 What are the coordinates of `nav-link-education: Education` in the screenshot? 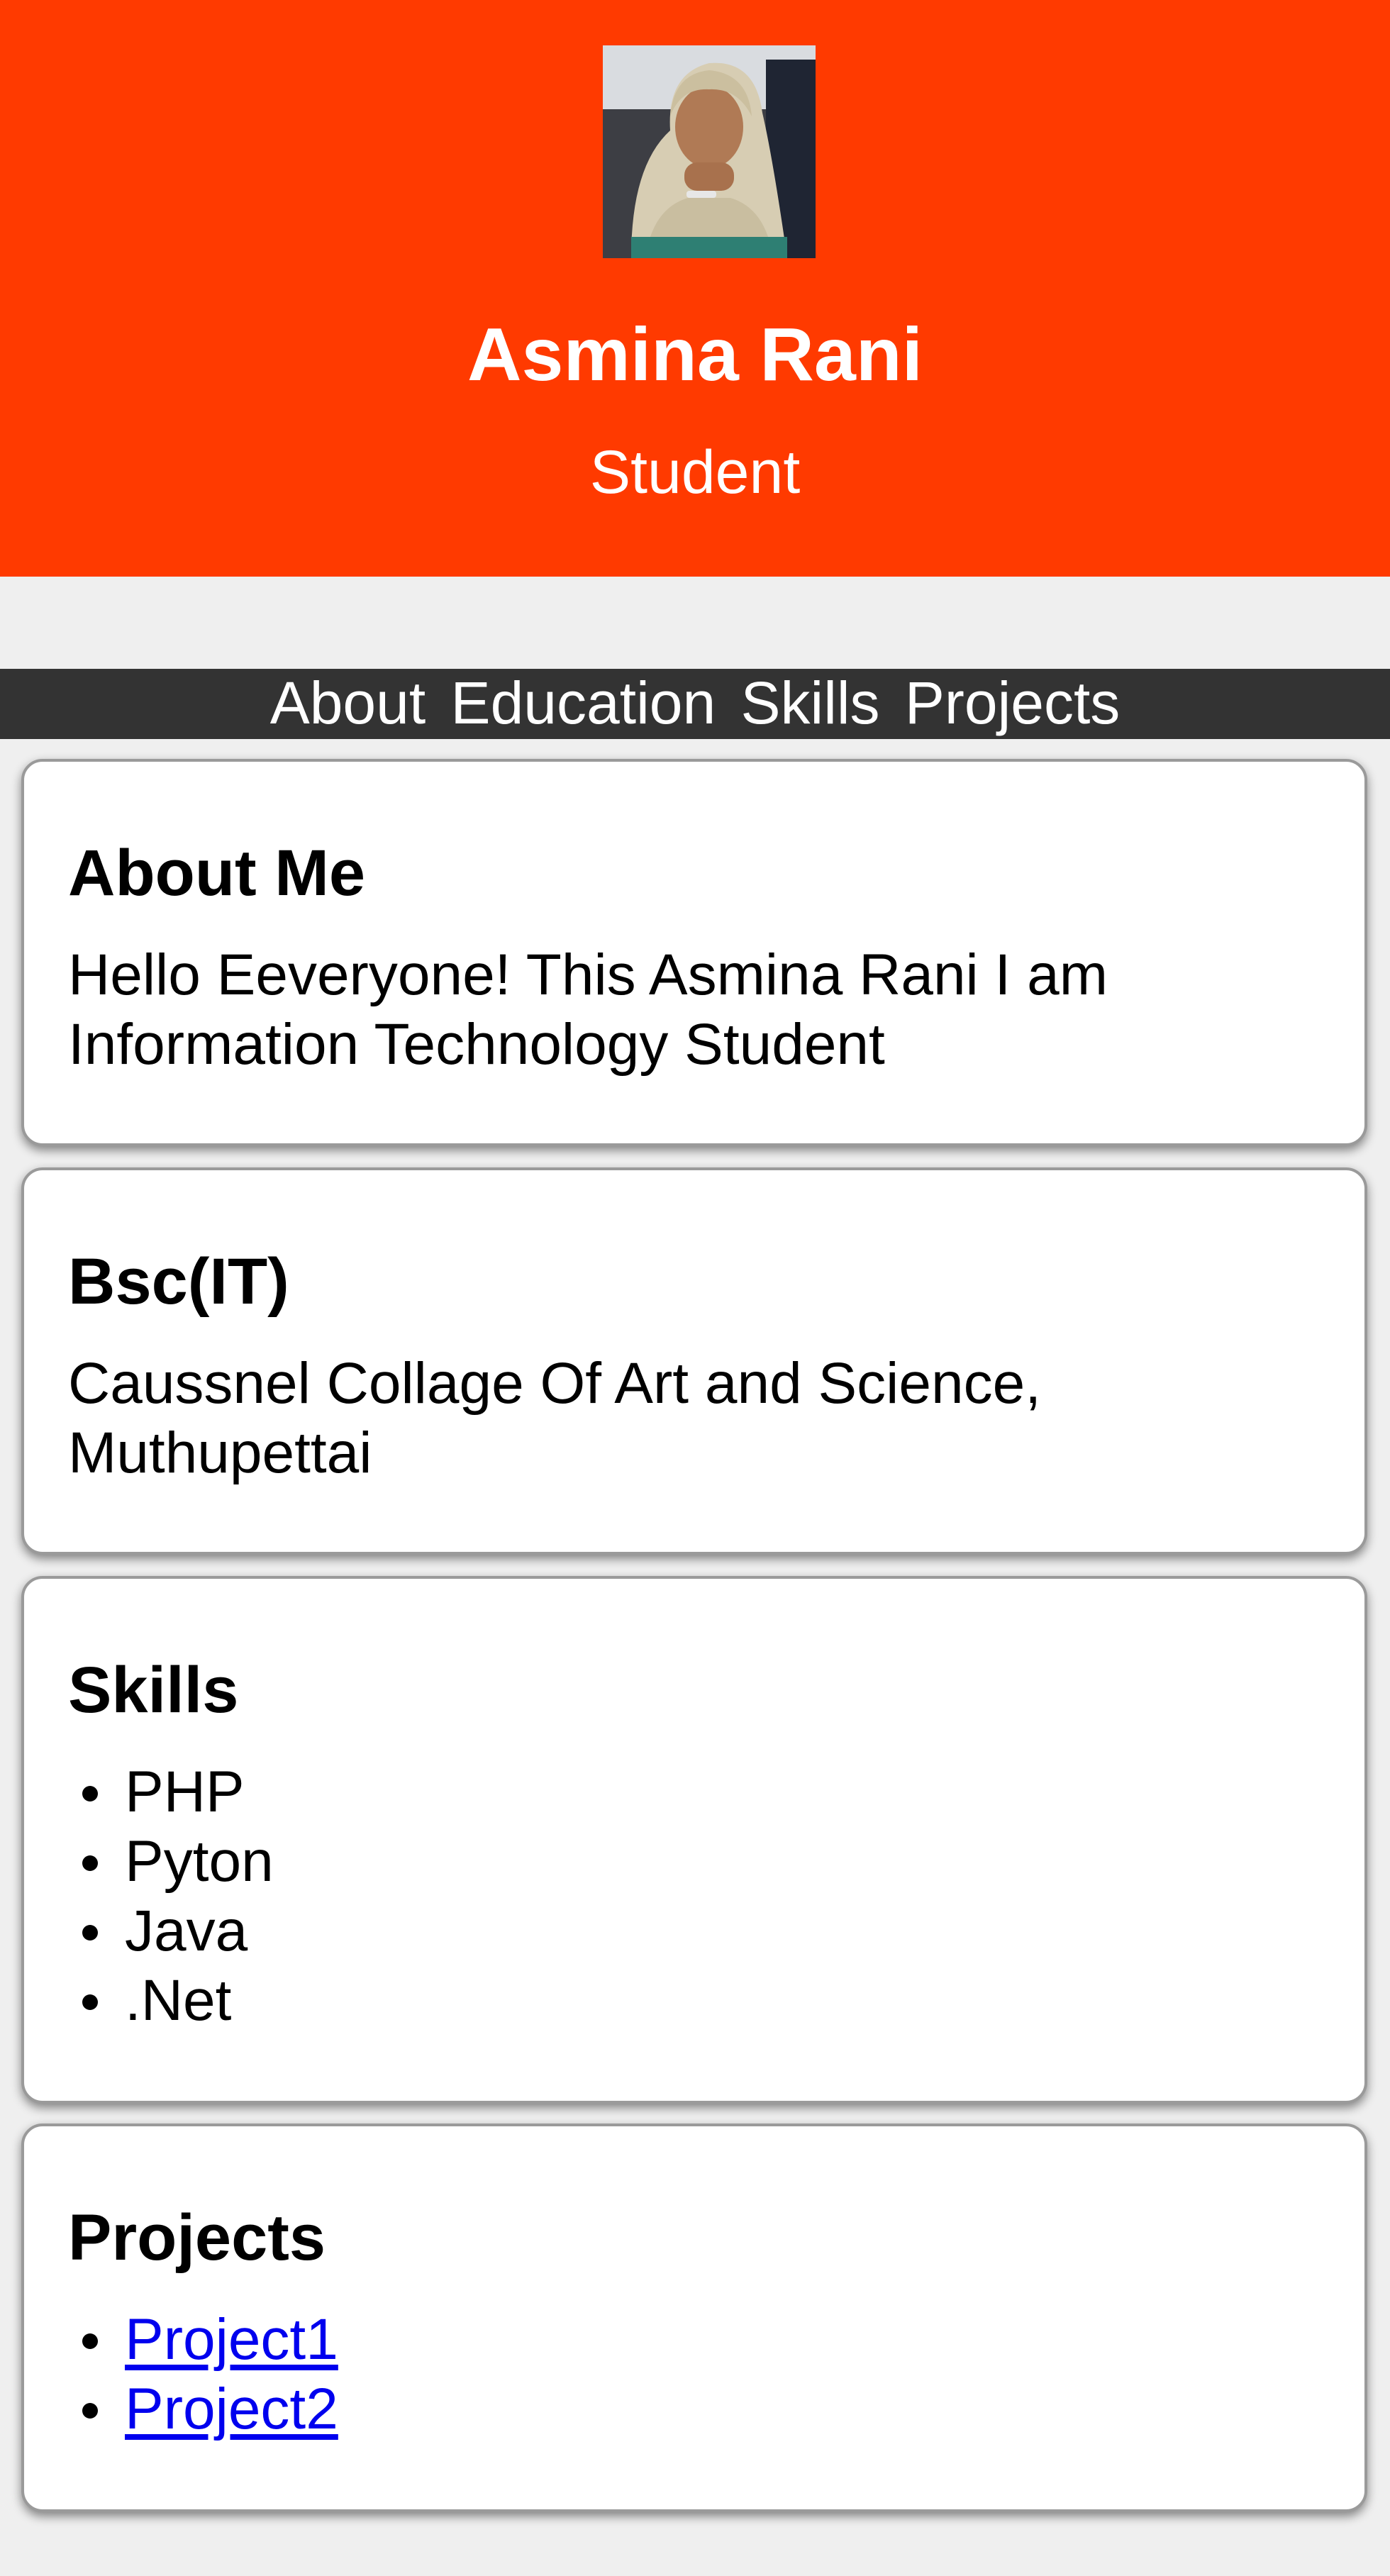 It's located at (583, 703).